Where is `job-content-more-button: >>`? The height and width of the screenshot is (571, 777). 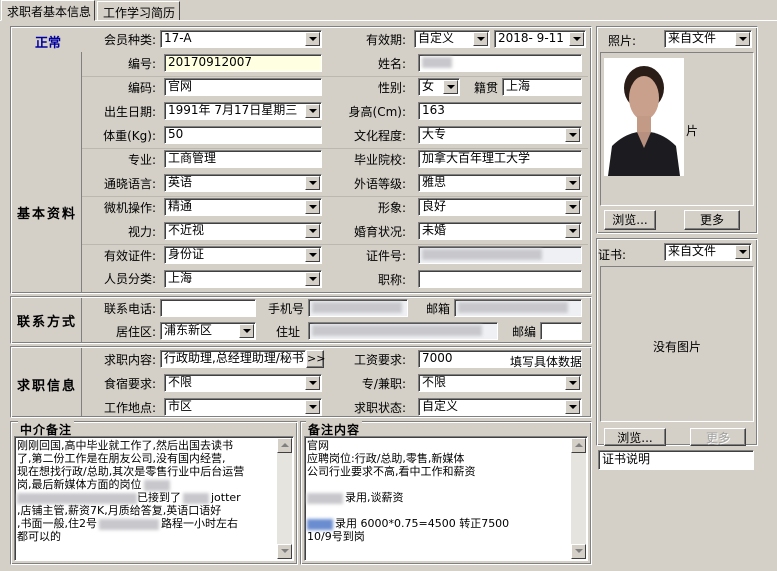 job-content-more-button: >> is located at coordinates (315, 359).